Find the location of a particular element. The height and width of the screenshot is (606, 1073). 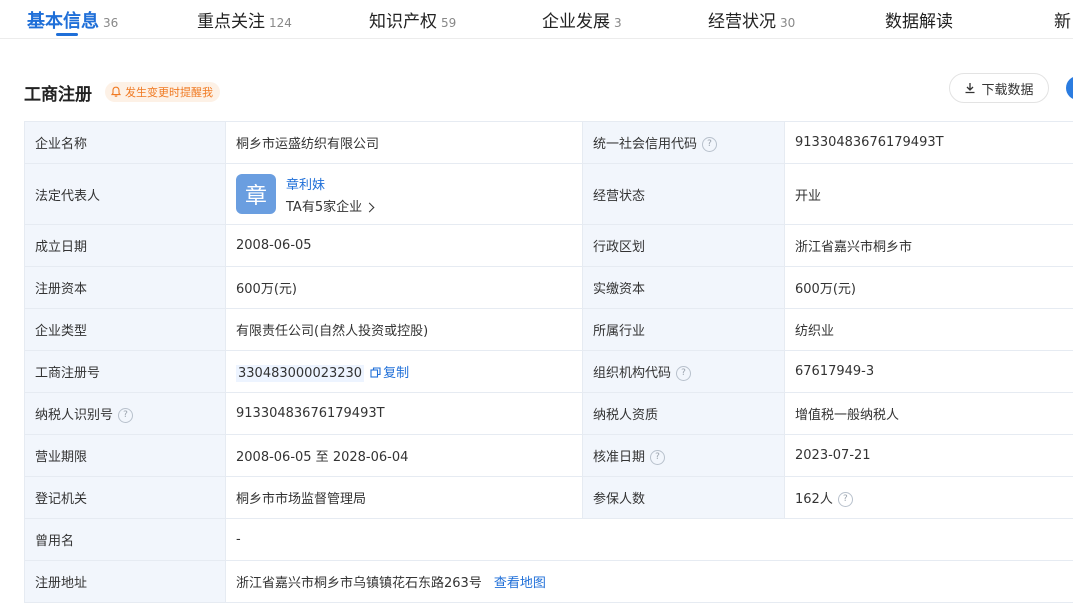

company-name-value: 桐乡市运盛纺织有限公司 is located at coordinates (404, 142).